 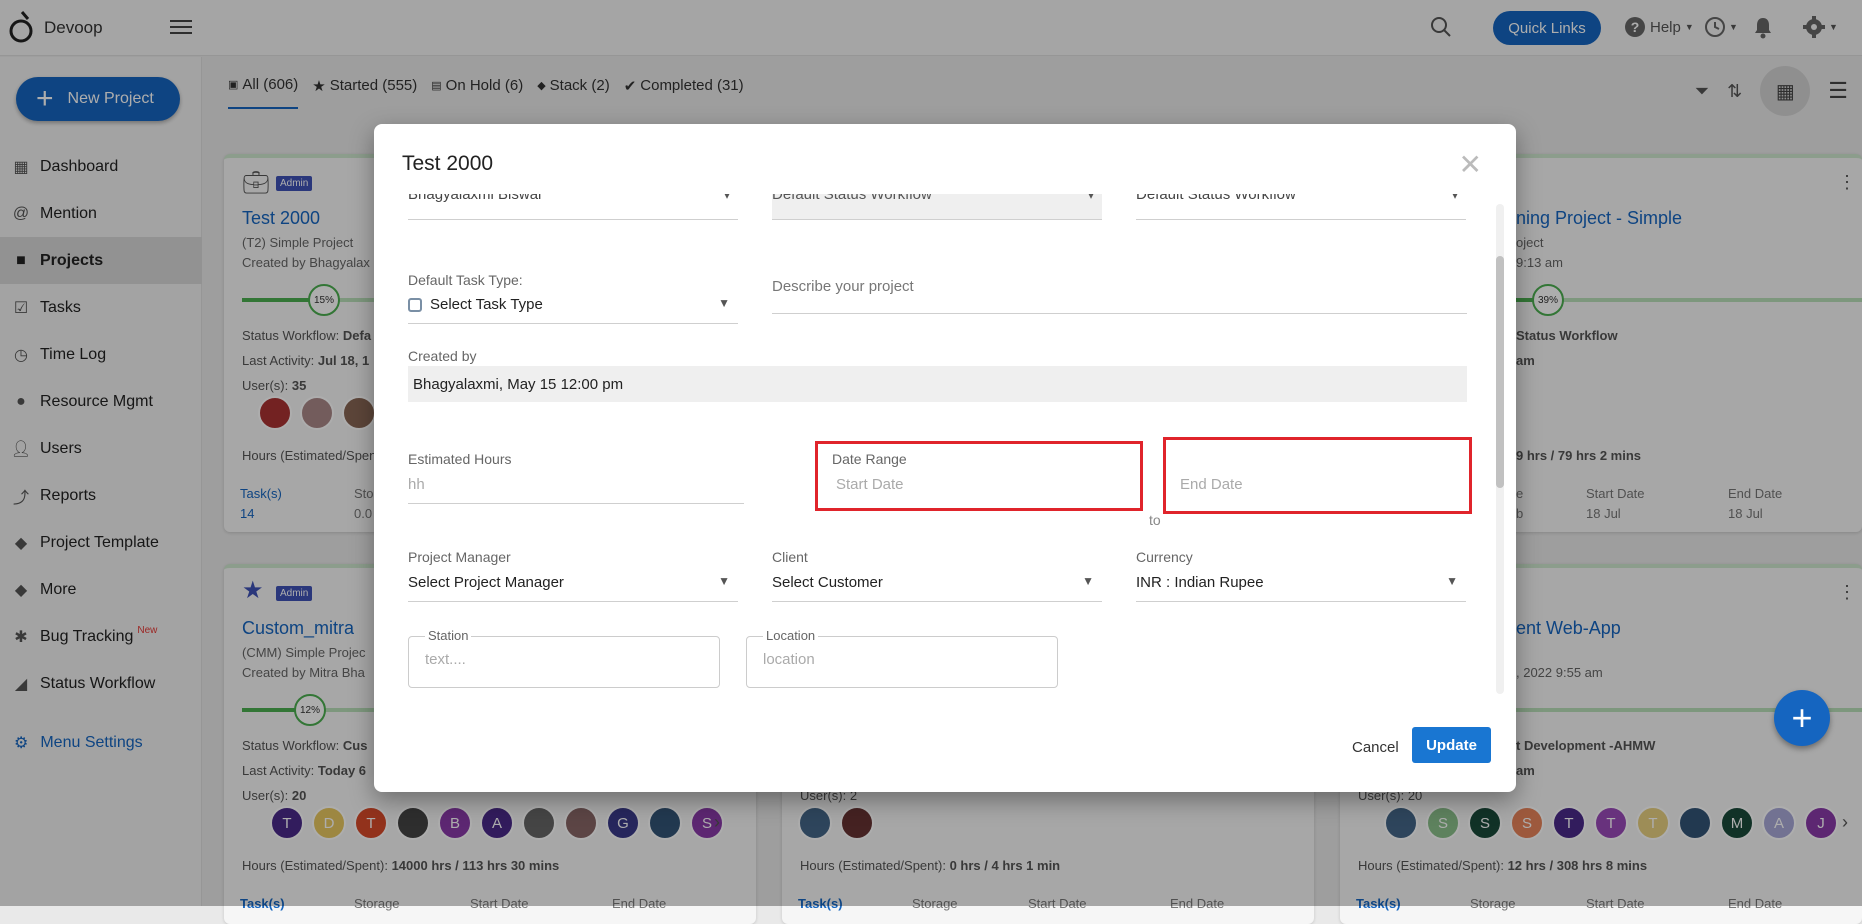 What do you see at coordinates (1211, 484) in the screenshot?
I see `end-date-placeholder: End Date` at bounding box center [1211, 484].